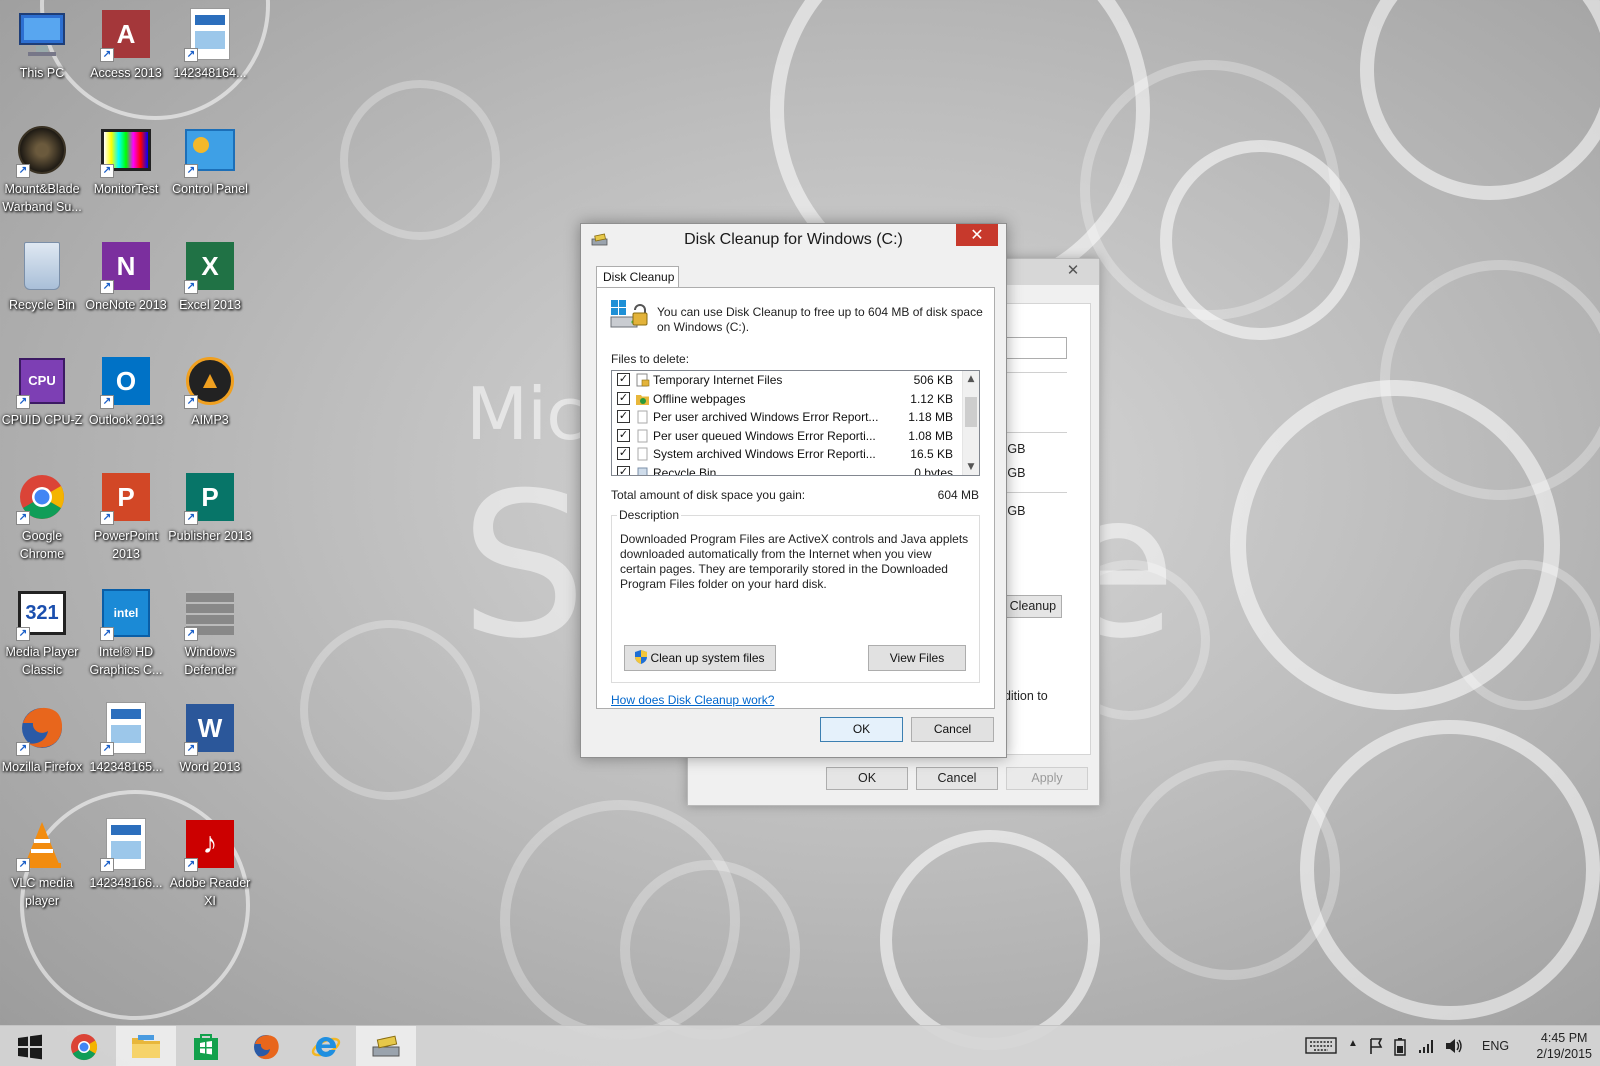 The height and width of the screenshot is (1066, 1600). I want to click on properties-apply-button: Apply, so click(1047, 778).